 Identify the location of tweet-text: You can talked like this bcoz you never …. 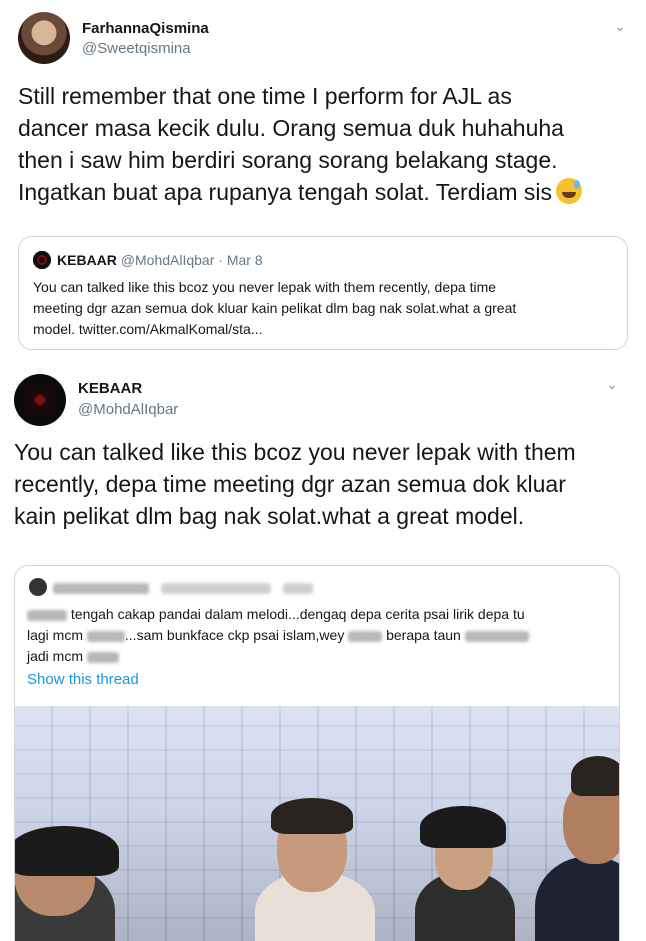
(326, 484).